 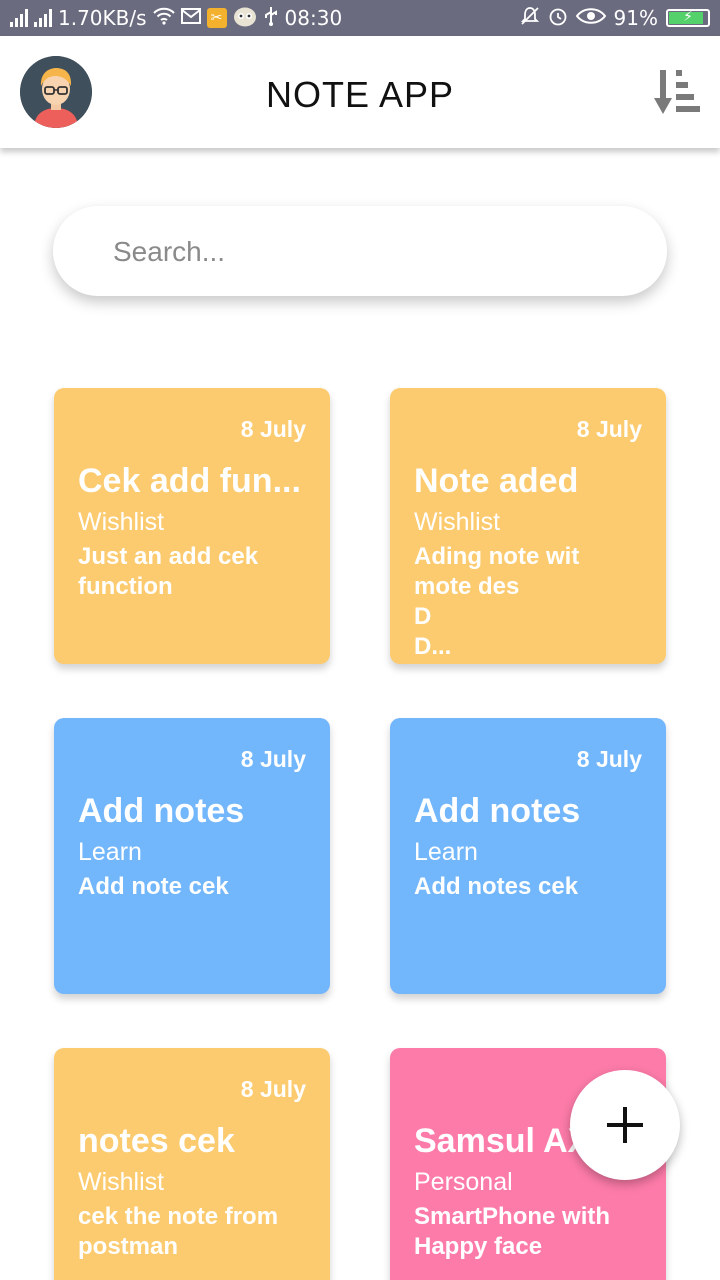 What do you see at coordinates (496, 886) in the screenshot?
I see `note-description: Add notes cek` at bounding box center [496, 886].